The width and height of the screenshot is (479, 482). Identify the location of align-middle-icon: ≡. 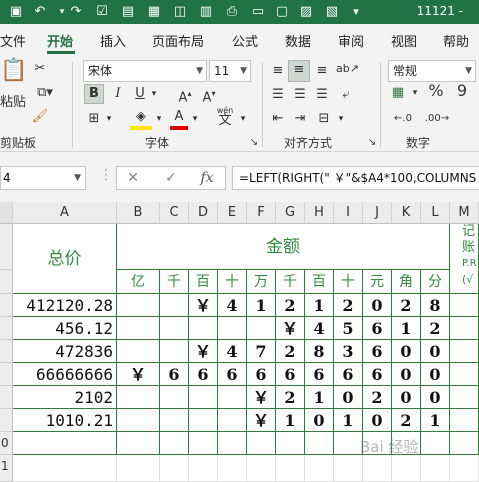
(299, 71).